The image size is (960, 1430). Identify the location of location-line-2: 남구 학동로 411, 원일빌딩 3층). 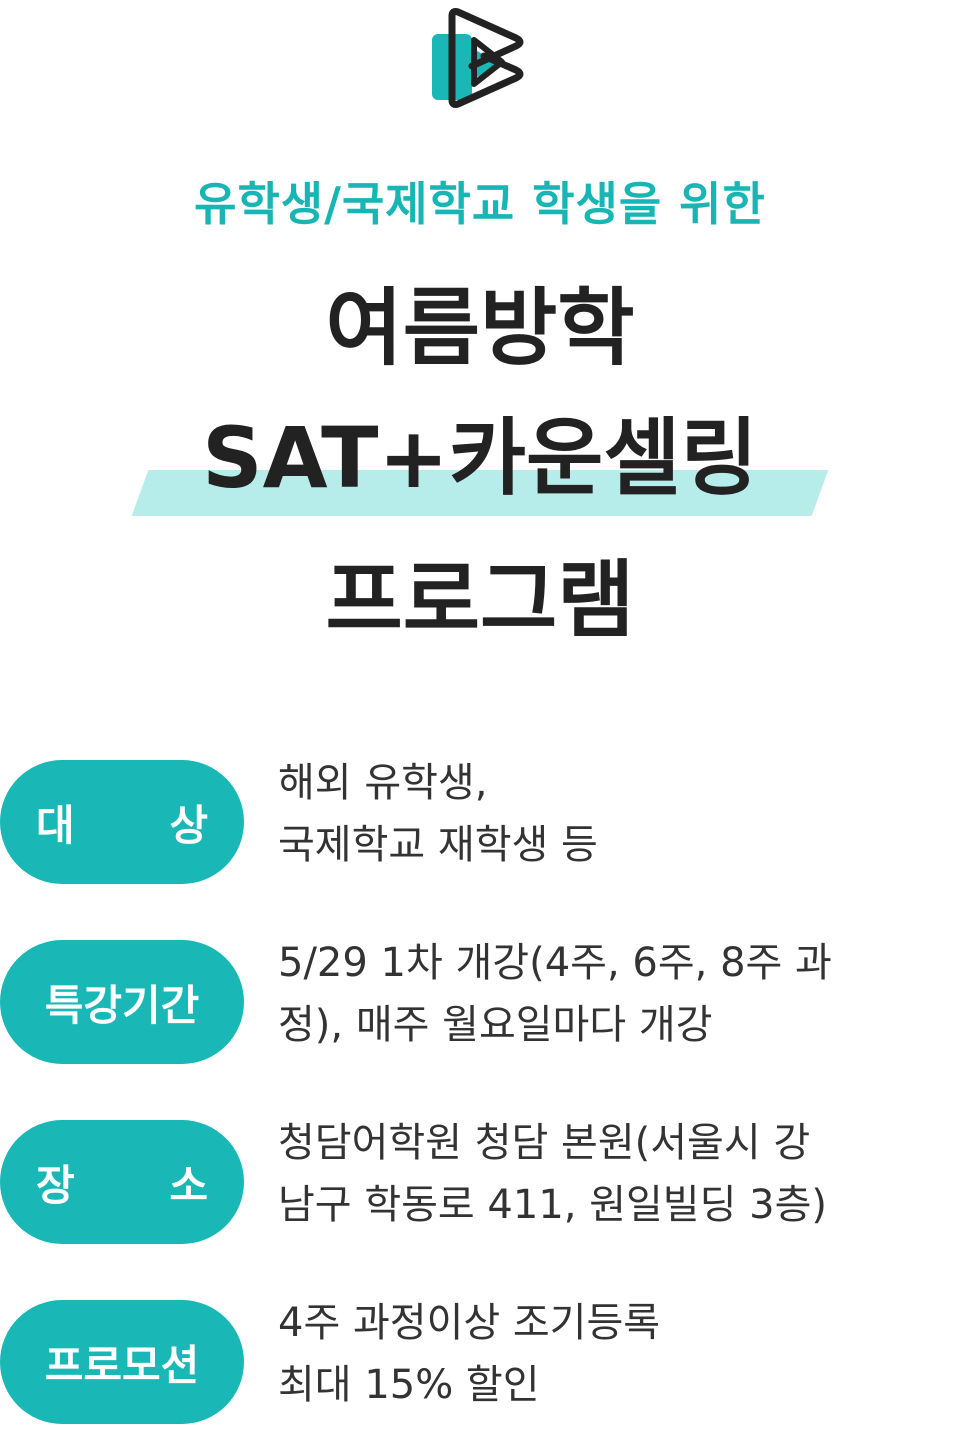
(552, 1205).